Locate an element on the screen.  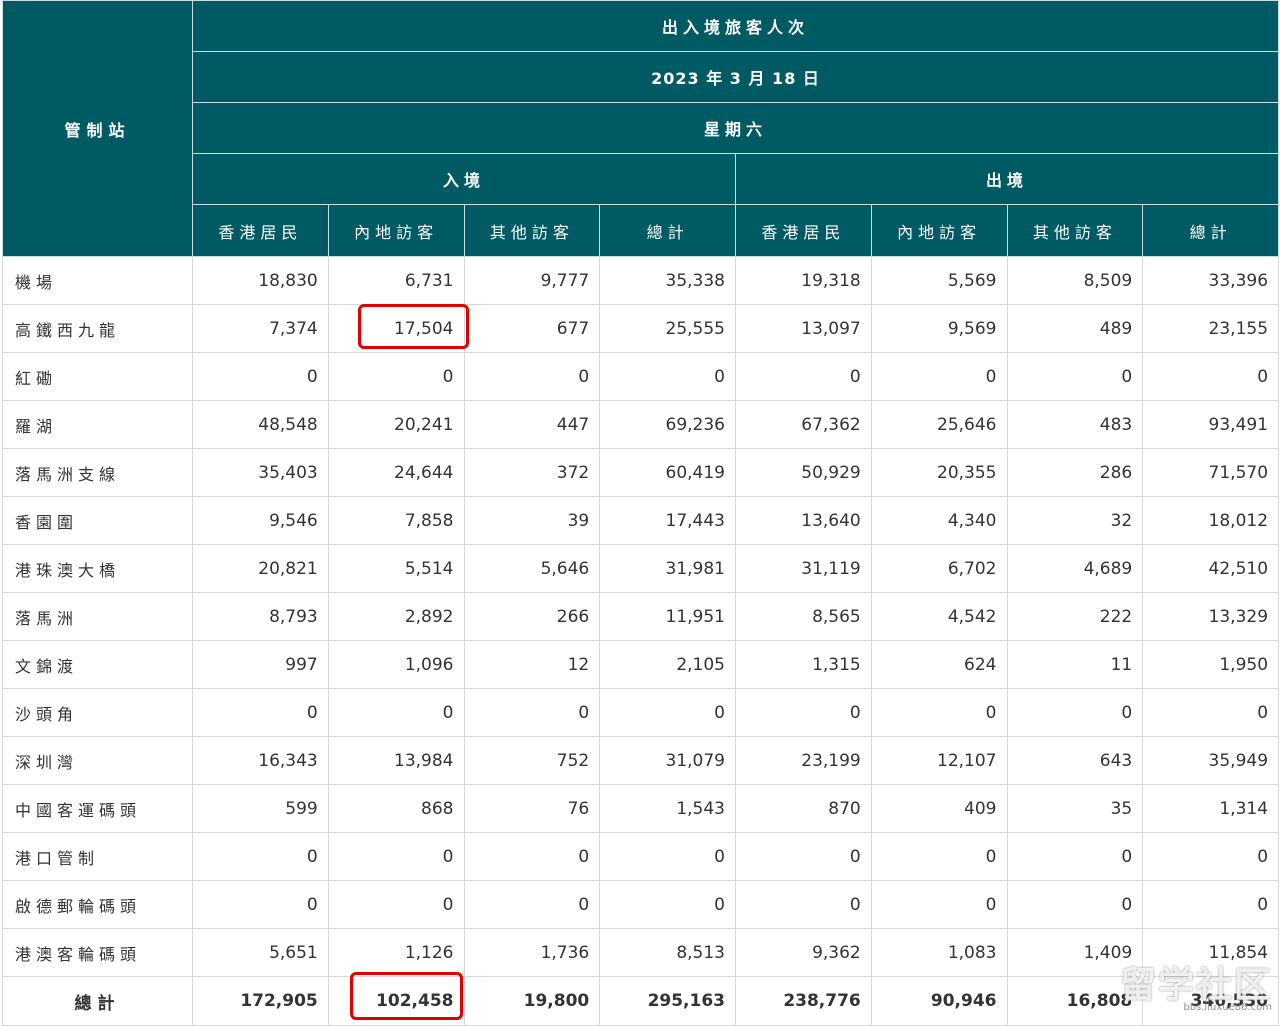
station-name: 港珠澳大橋 is located at coordinates (97, 568).